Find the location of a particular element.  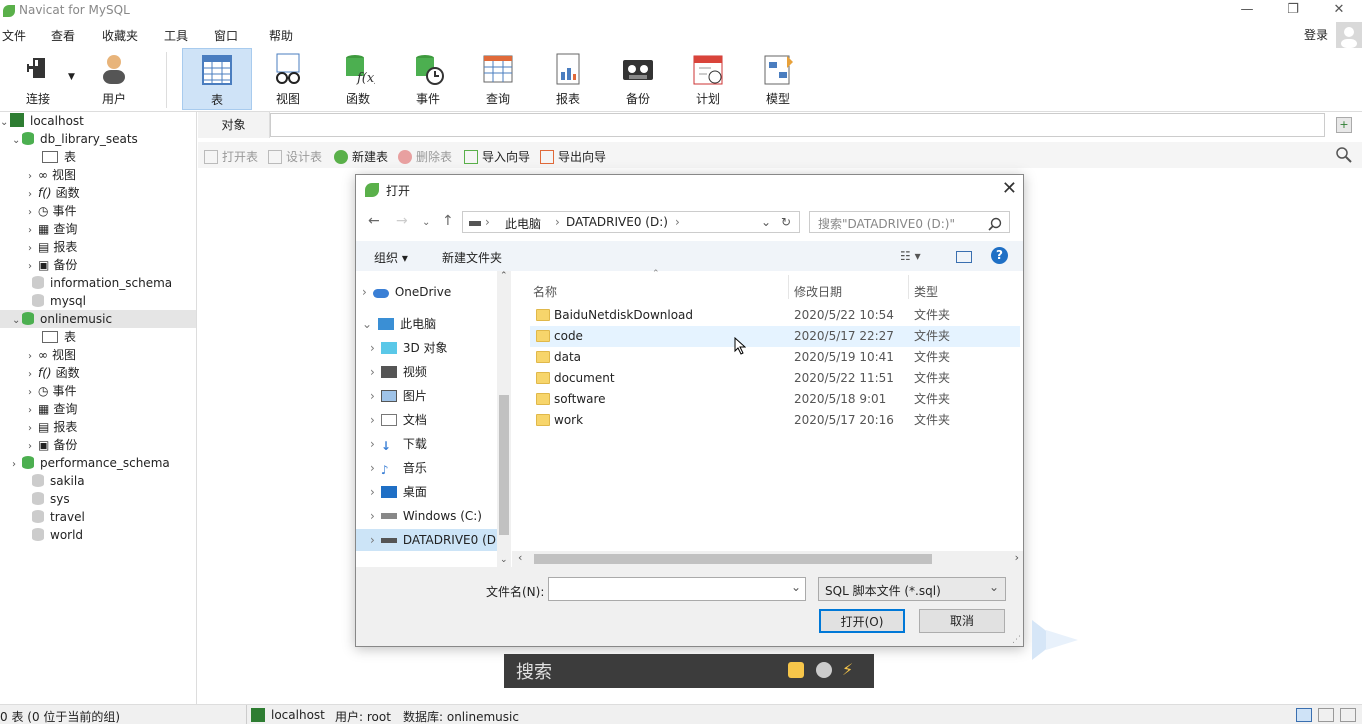

nav-pictures: › 图片 is located at coordinates (433, 396).